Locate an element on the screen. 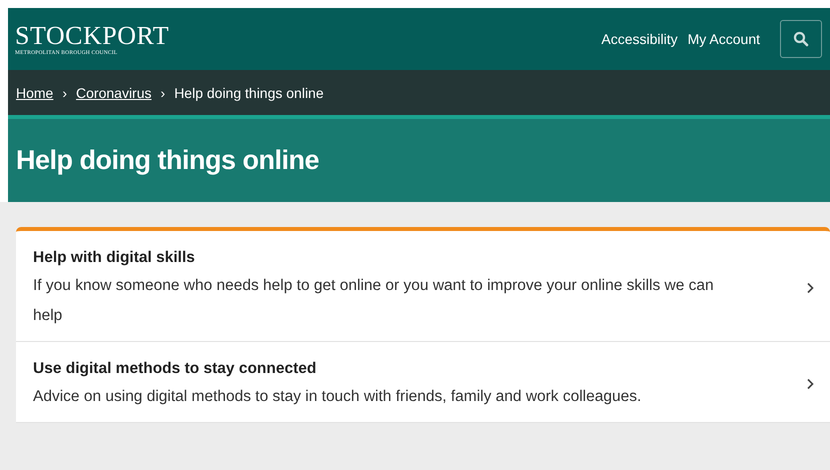 The height and width of the screenshot is (470, 830). logo-title: STOCKPORT is located at coordinates (92, 35).